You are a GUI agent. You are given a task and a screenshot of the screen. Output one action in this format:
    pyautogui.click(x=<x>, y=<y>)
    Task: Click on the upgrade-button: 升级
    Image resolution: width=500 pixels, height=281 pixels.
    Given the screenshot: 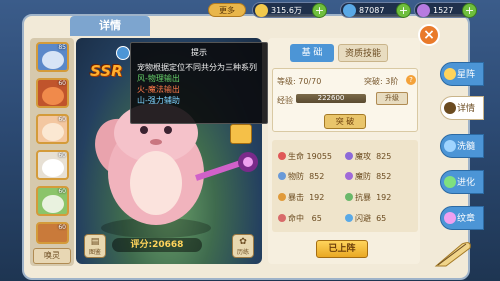 What is the action you would take?
    pyautogui.click(x=392, y=98)
    